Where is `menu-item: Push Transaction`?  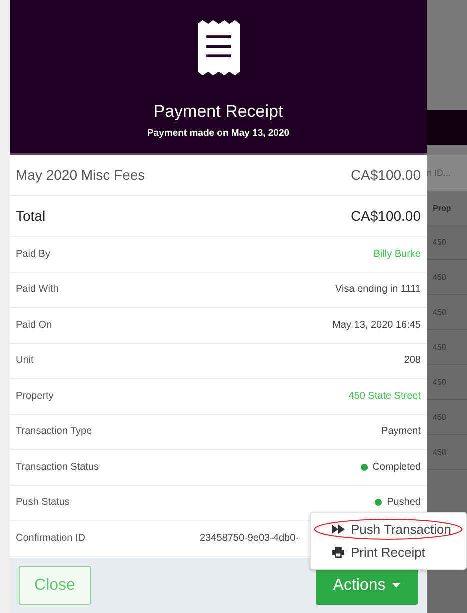 menu-item: Push Transaction is located at coordinates (388, 529).